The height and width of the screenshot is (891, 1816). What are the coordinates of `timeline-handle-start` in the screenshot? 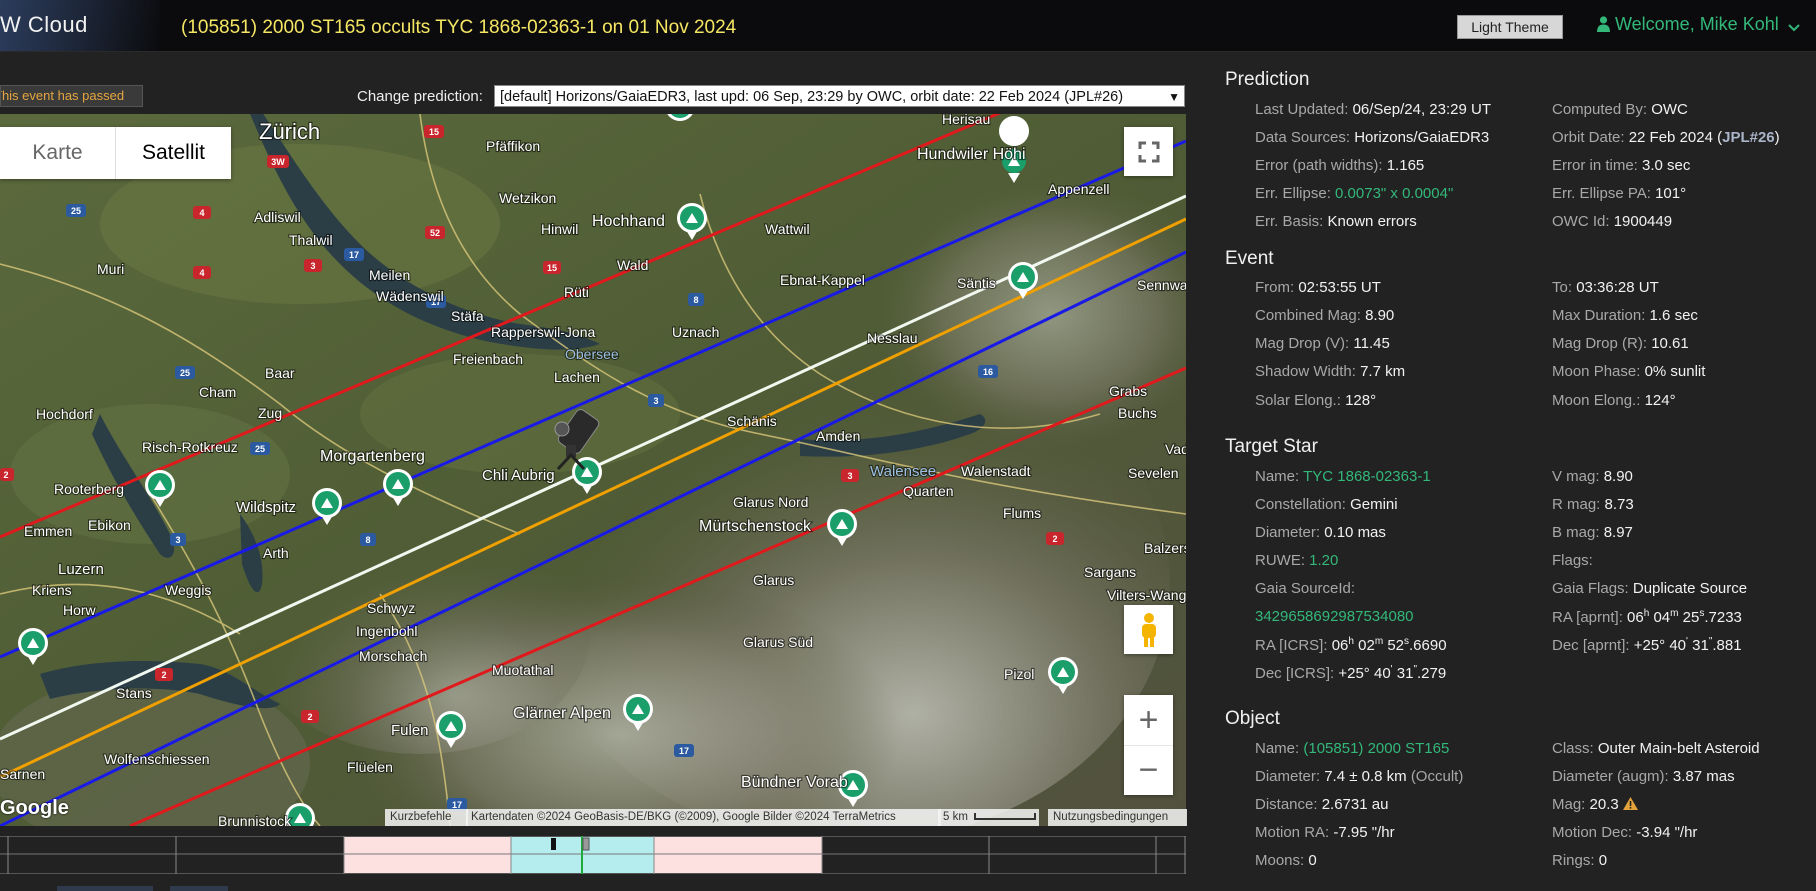 It's located at (553, 844).